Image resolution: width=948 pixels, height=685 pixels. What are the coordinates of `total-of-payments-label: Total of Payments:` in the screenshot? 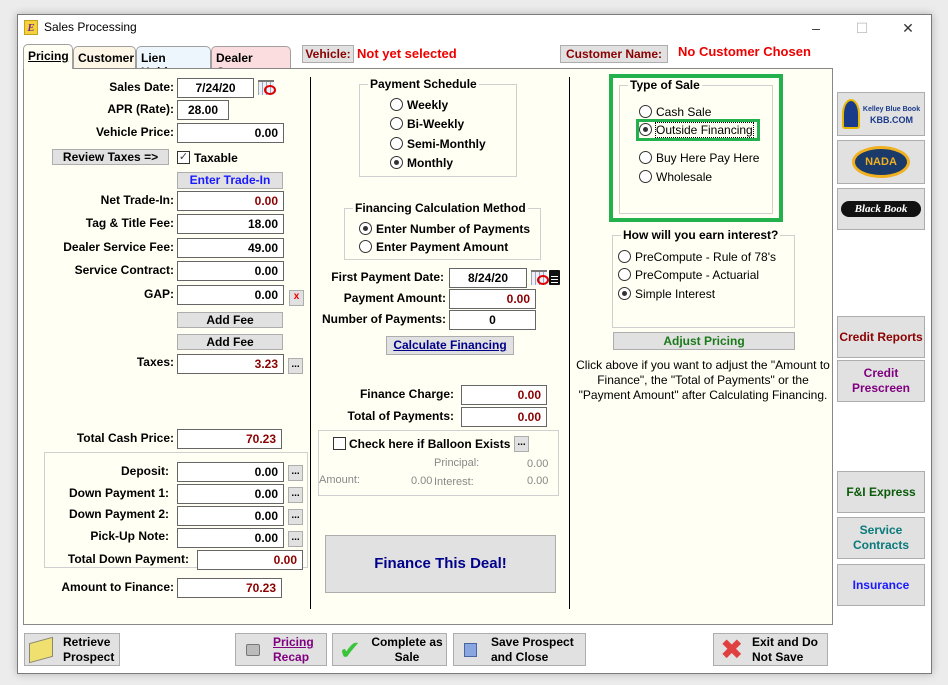 It's located at (400, 416).